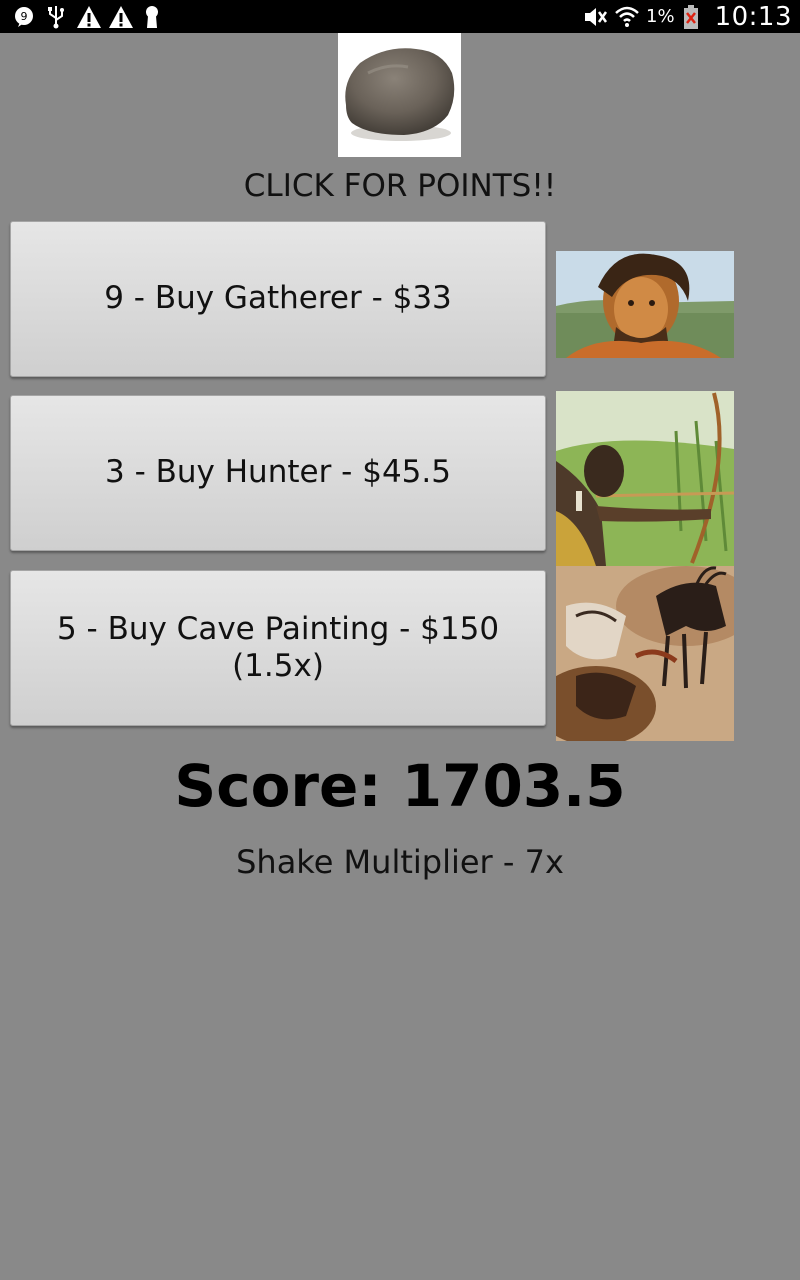  I want to click on buy-hunter-label: 3 - Buy Hunter - $45.5, so click(278, 472).